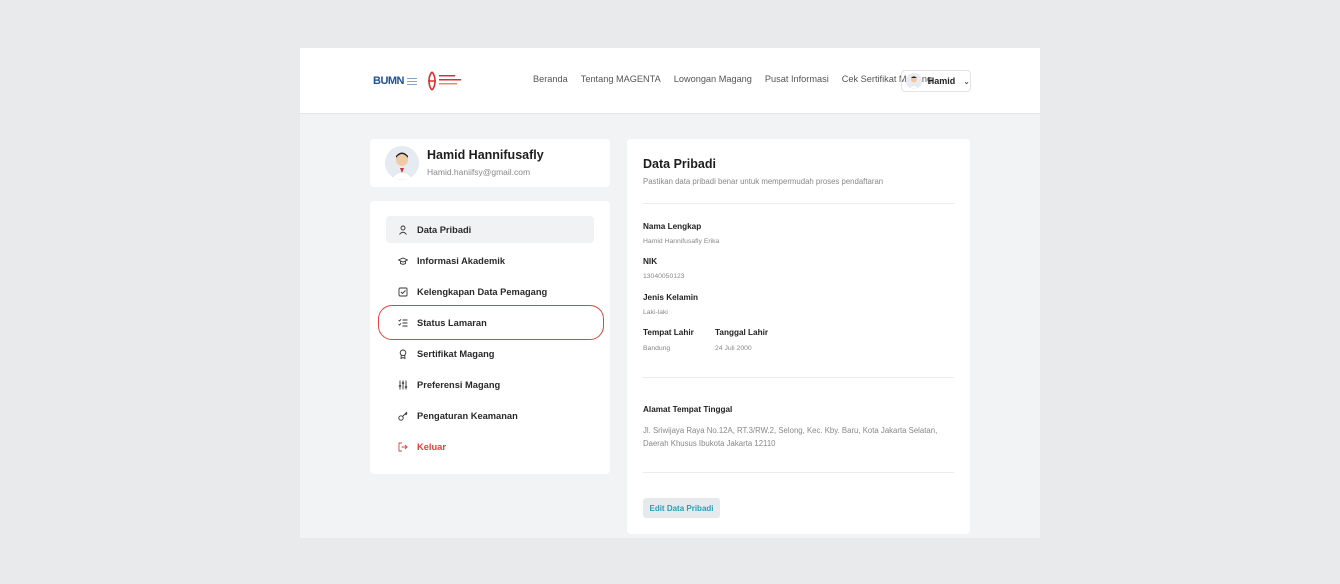 Image resolution: width=1340 pixels, height=584 pixels. Describe the element at coordinates (403, 261) in the screenshot. I see `graduation-cap-icon` at that location.